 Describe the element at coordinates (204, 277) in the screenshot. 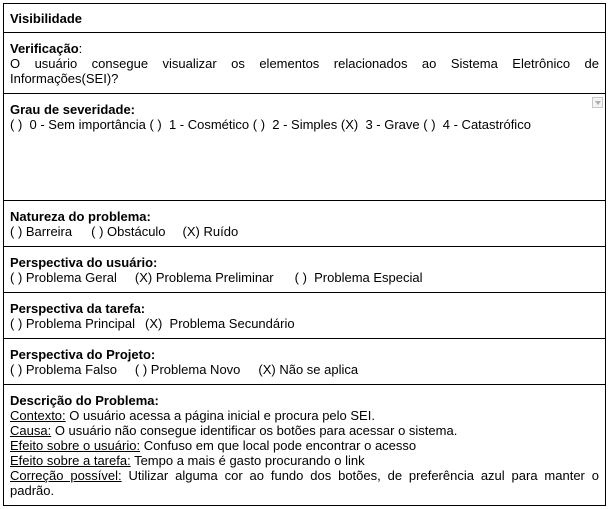

I see `usuario-option-preliminar: (X) Problema Preliminar` at that location.